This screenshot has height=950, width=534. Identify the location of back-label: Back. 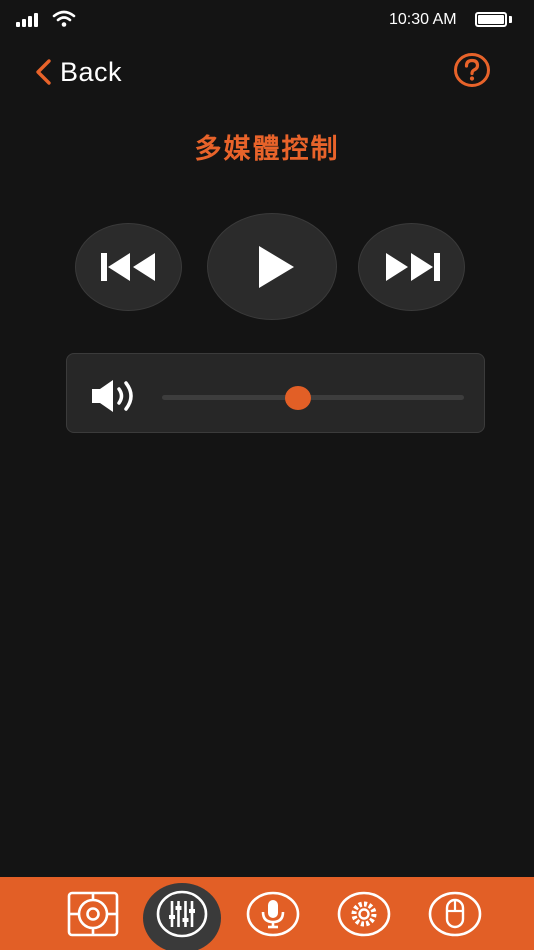
(91, 71).